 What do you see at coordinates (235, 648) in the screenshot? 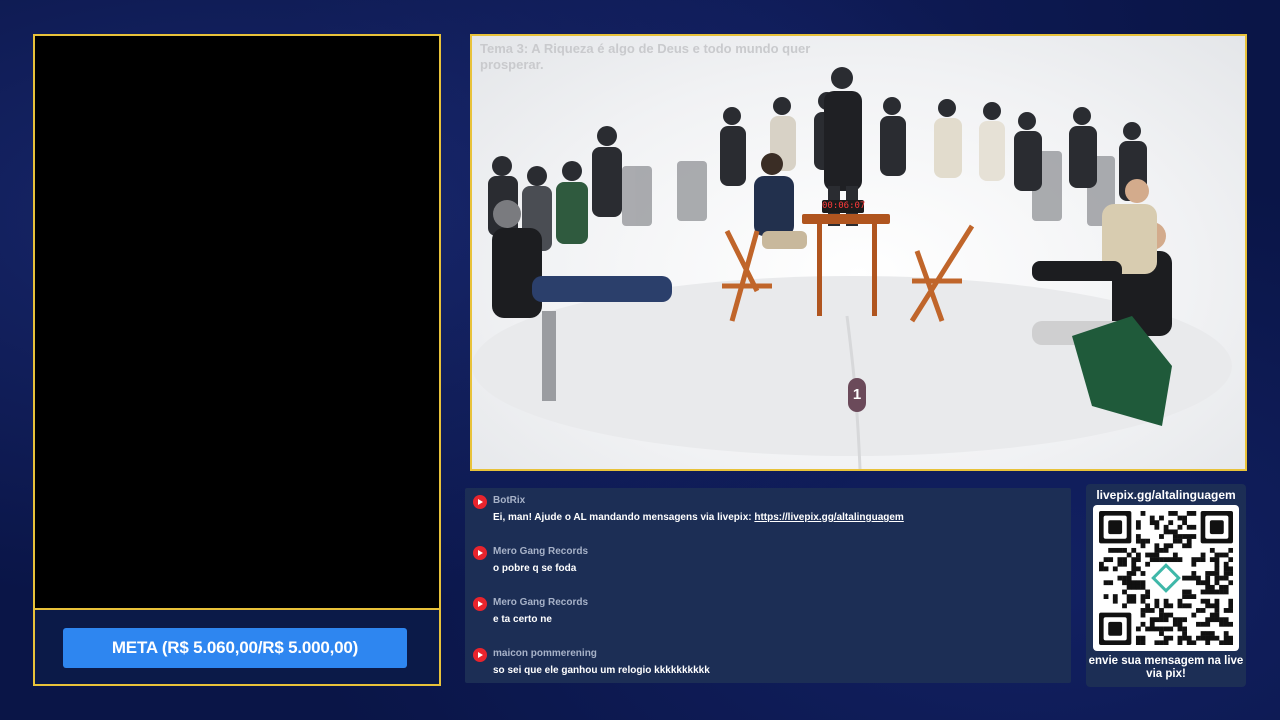
I see `goal-progress-button: META (R$ 5.060,00/R$ 5.000,00)` at bounding box center [235, 648].